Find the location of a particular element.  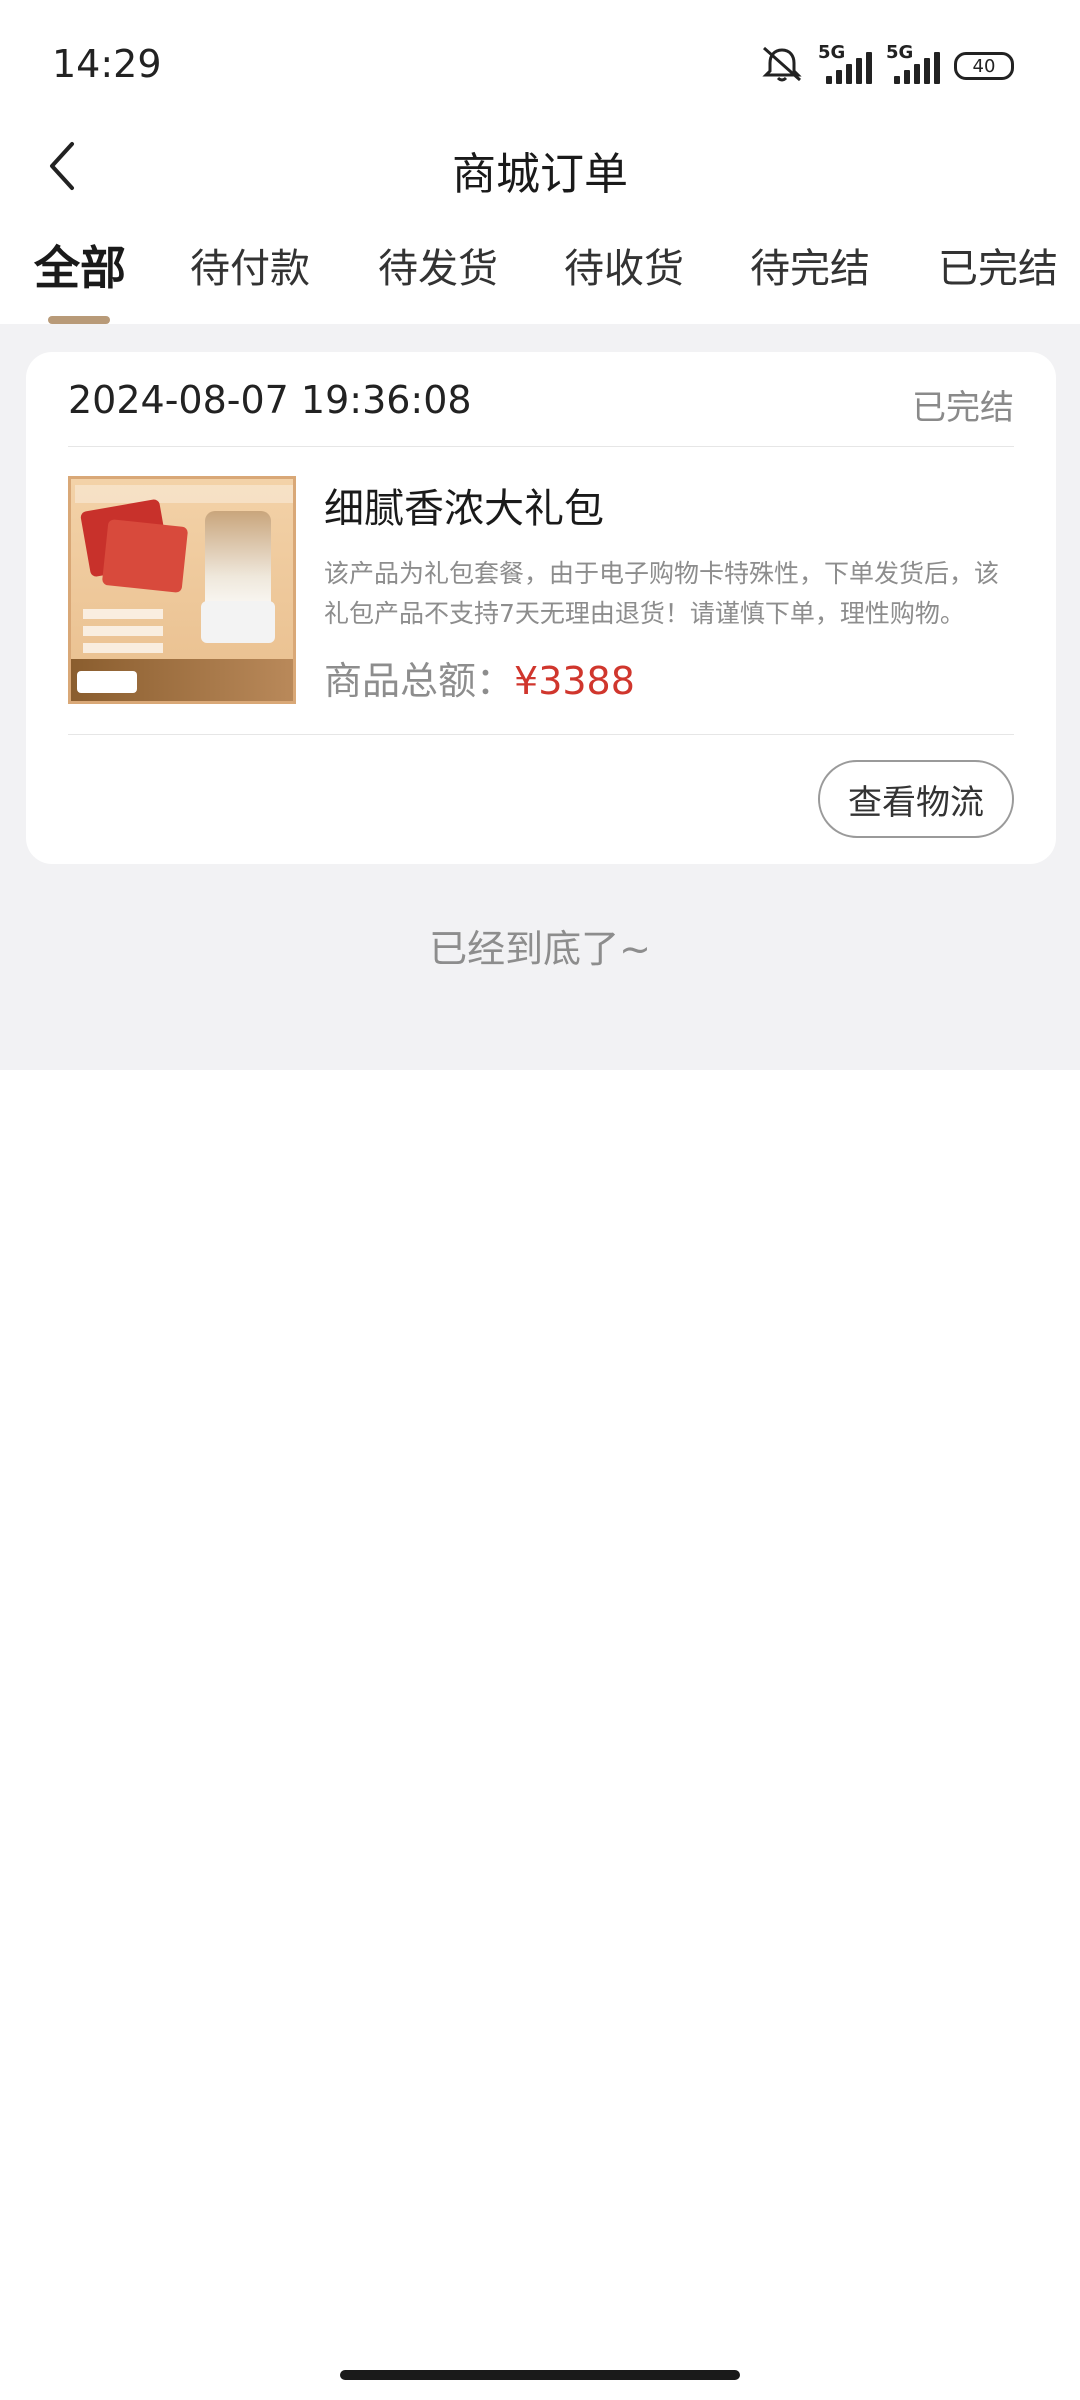

tab-completed: 已完结 is located at coordinates (998, 265).